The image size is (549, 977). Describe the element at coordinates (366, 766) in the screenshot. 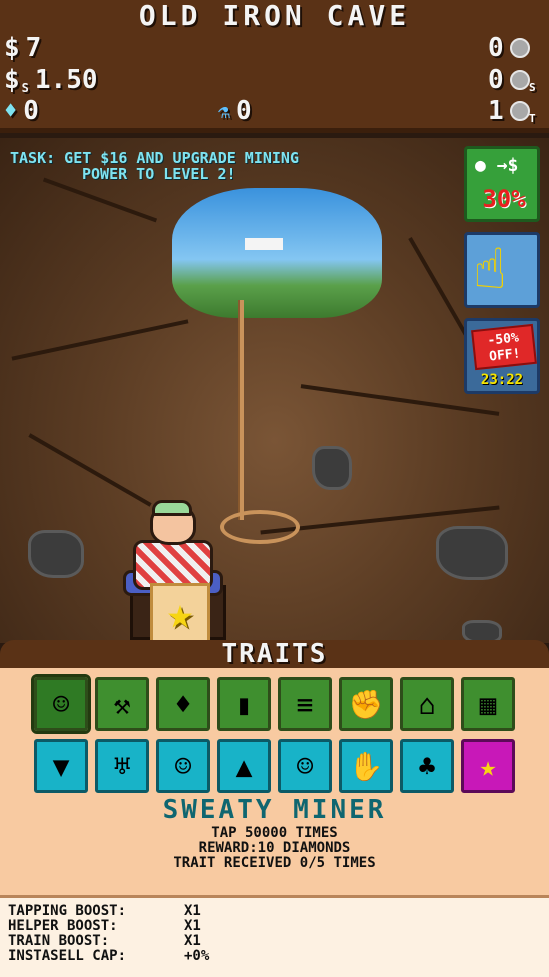

I see `trait-glove-icon: ✋` at that location.